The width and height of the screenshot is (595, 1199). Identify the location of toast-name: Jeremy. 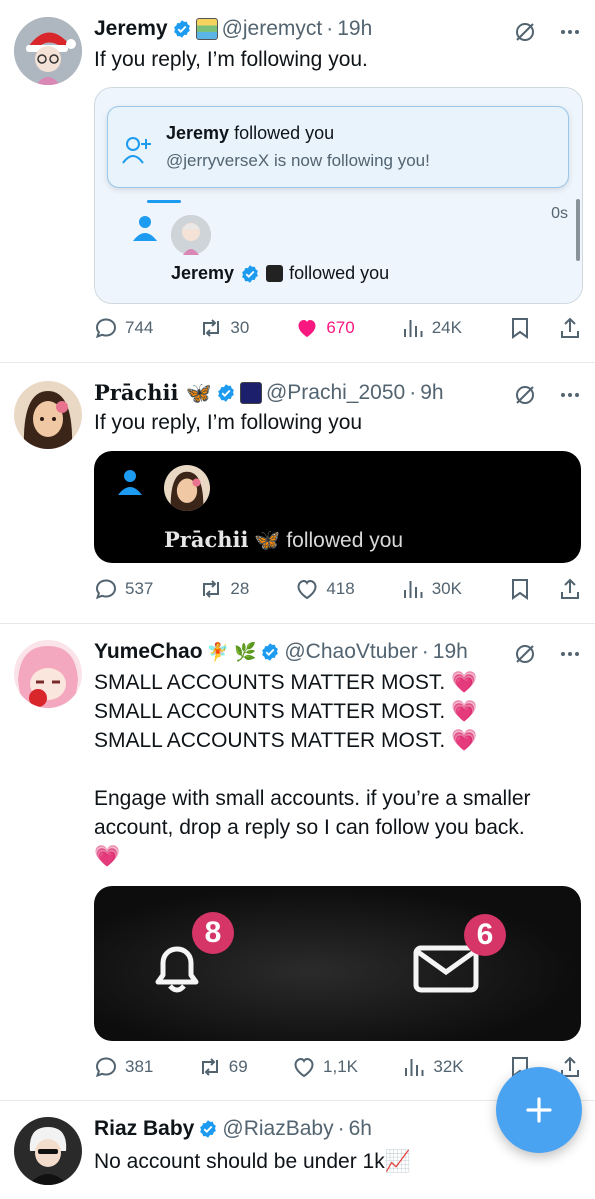
(198, 133).